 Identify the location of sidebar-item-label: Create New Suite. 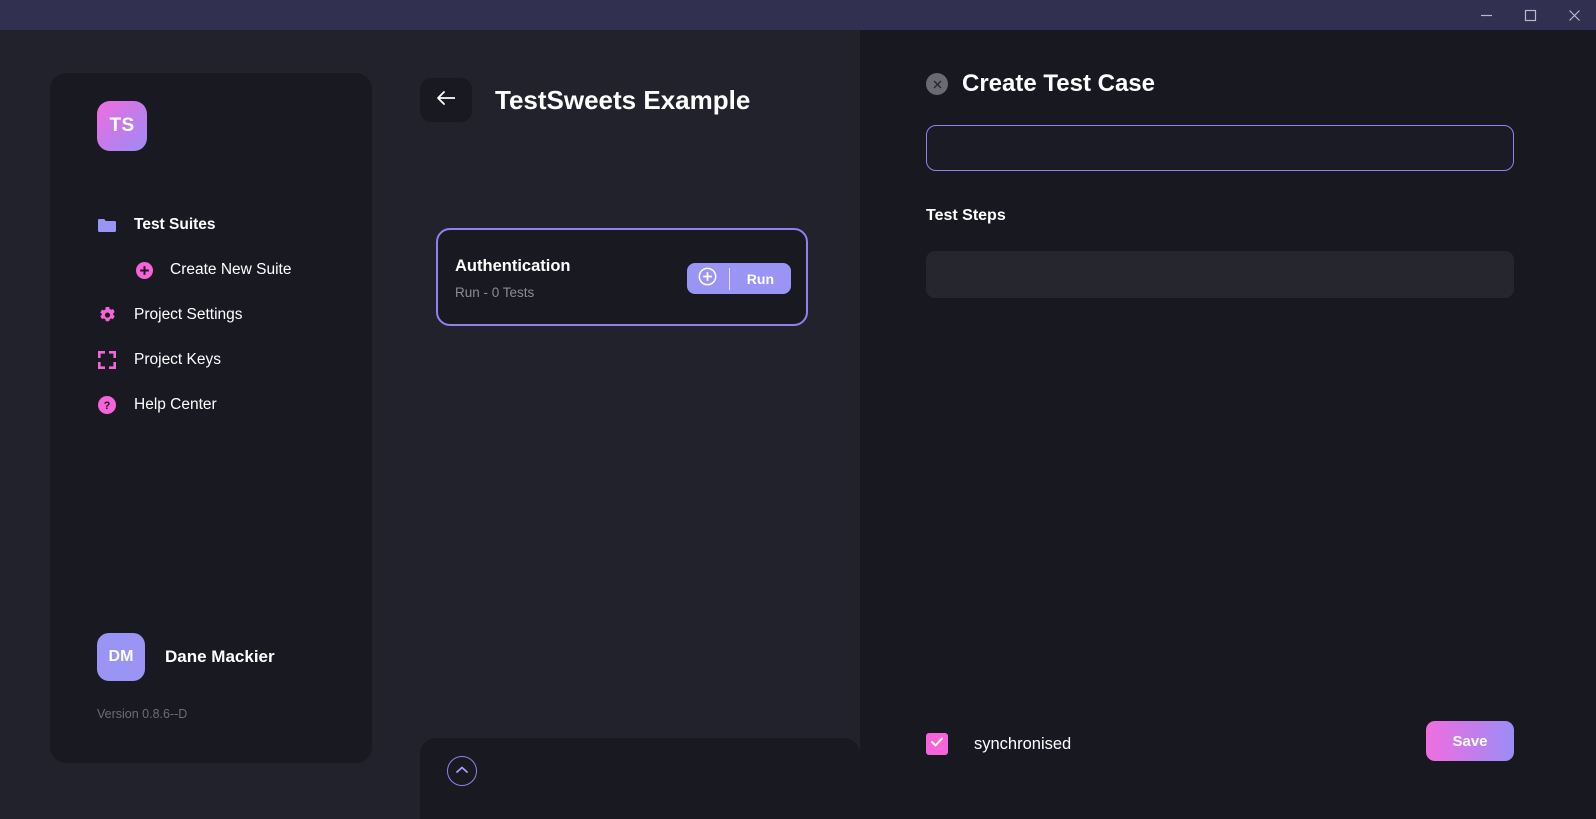
(231, 269).